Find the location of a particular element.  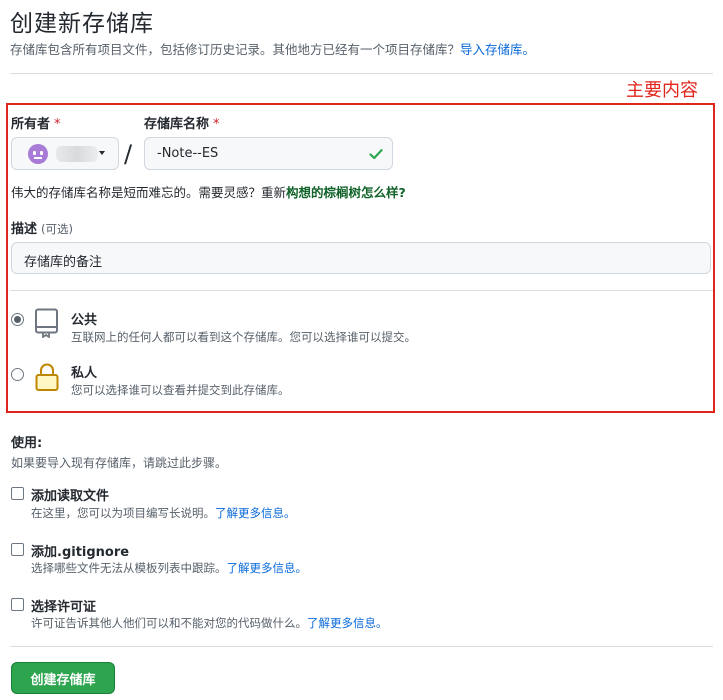

owner-label-text: 所有者 is located at coordinates (31, 124).